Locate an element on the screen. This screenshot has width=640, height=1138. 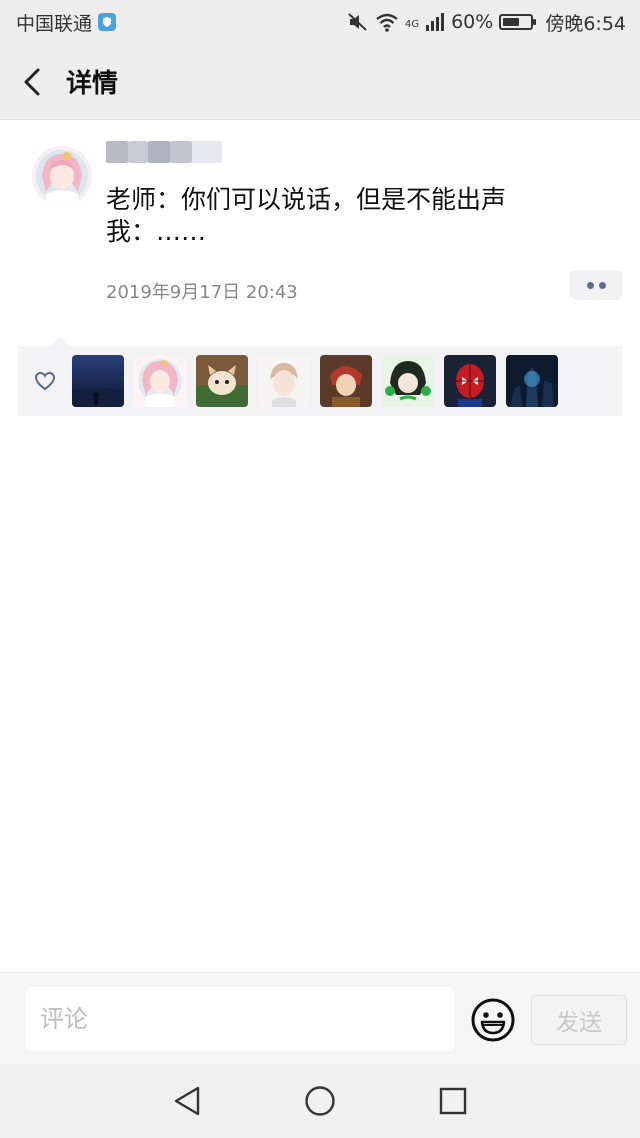
back-button is located at coordinates (32, 82).